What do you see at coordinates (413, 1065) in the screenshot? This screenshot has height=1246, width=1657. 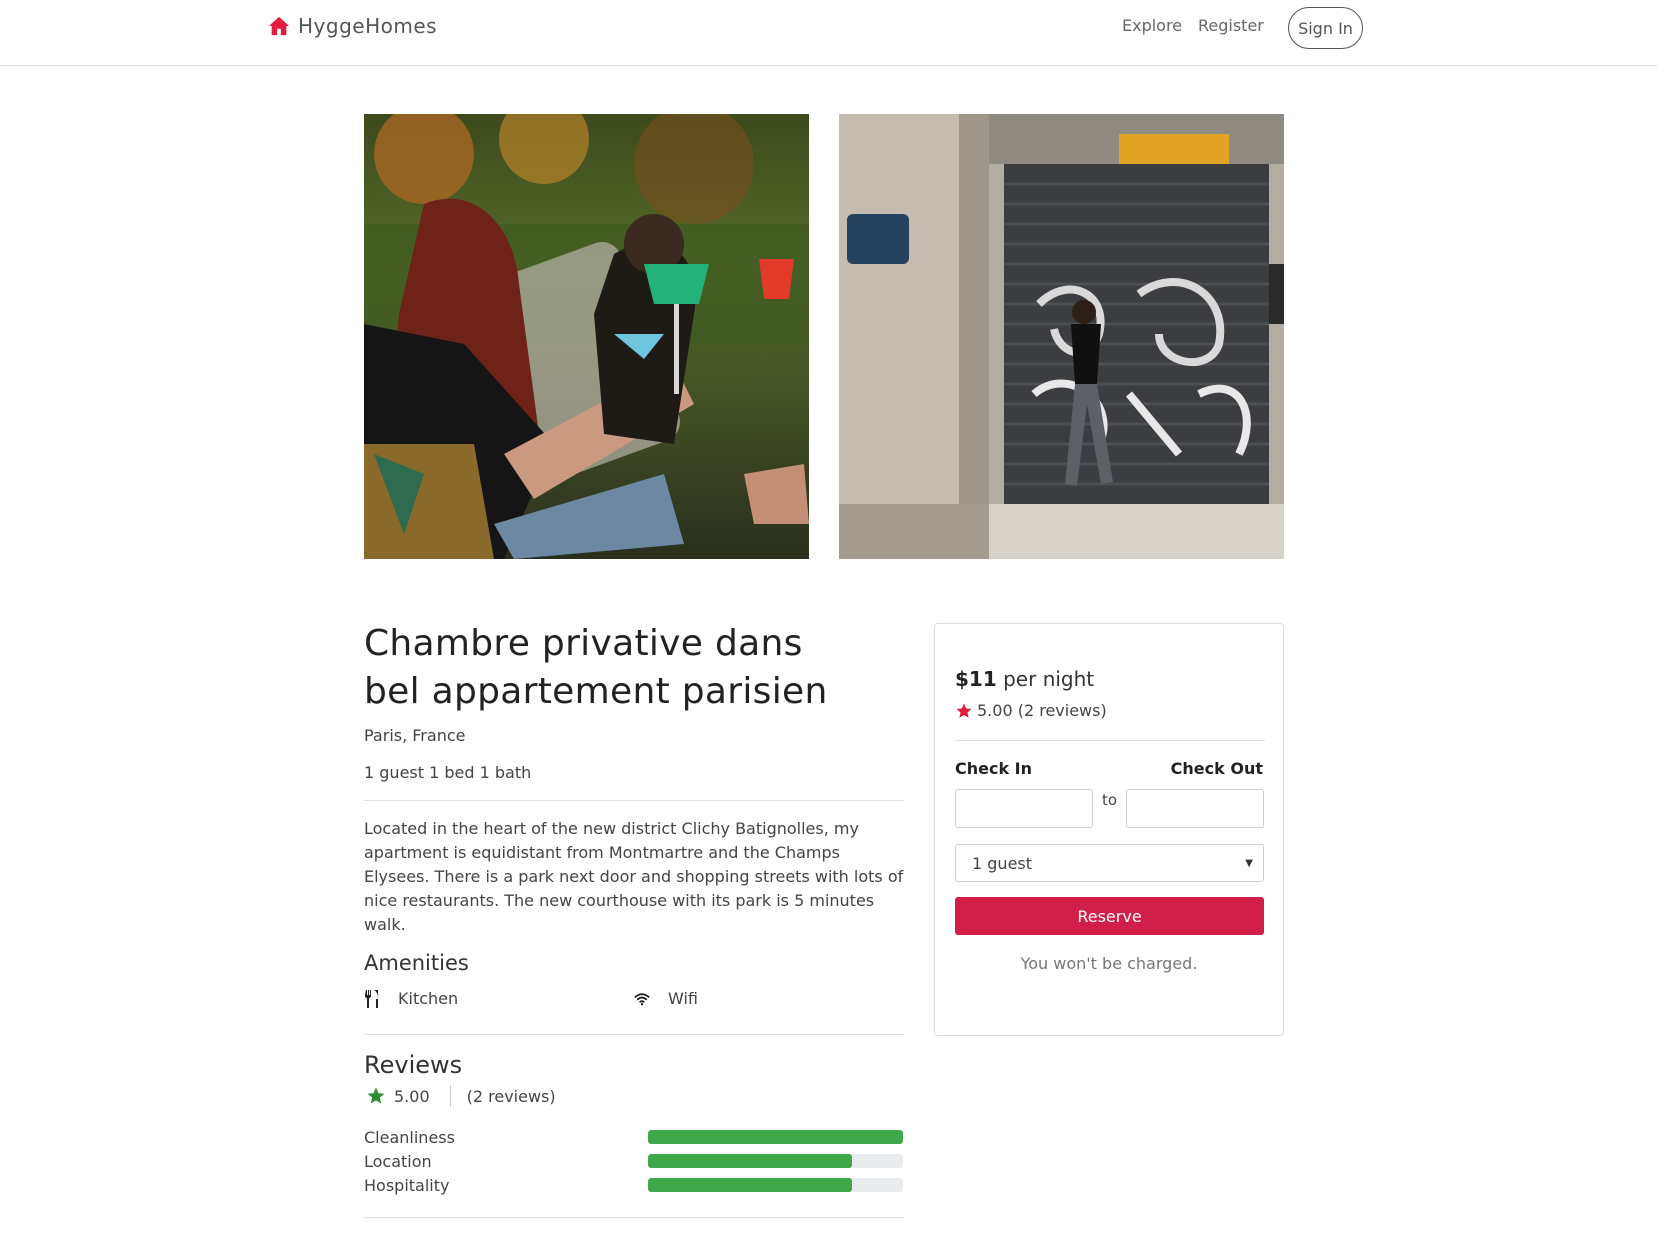 I see `reviews-title: Reviews` at bounding box center [413, 1065].